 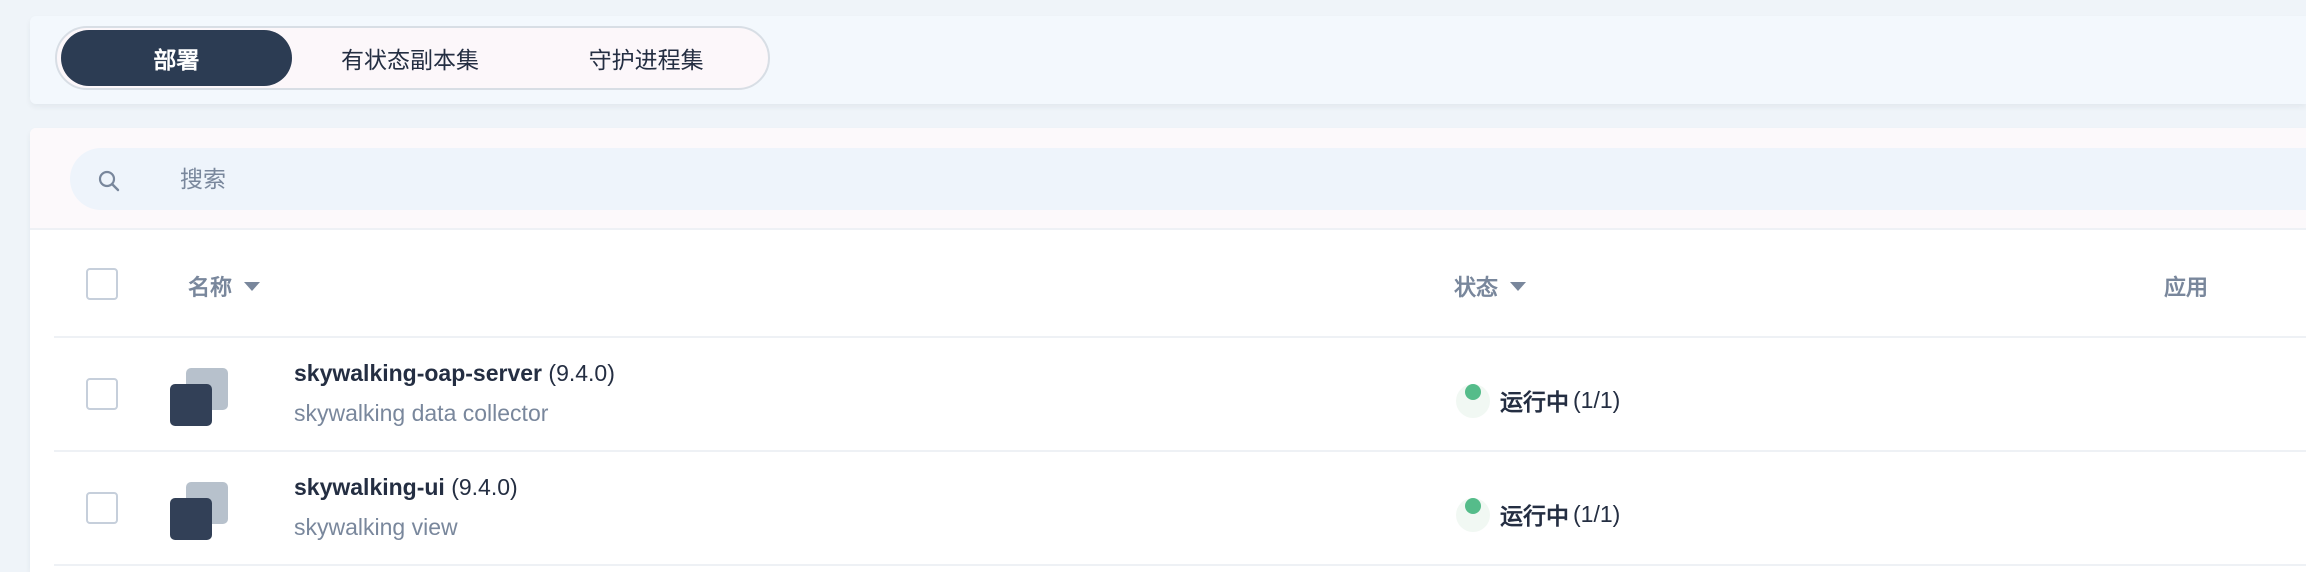 I want to click on search-icon, so click(x=109, y=181).